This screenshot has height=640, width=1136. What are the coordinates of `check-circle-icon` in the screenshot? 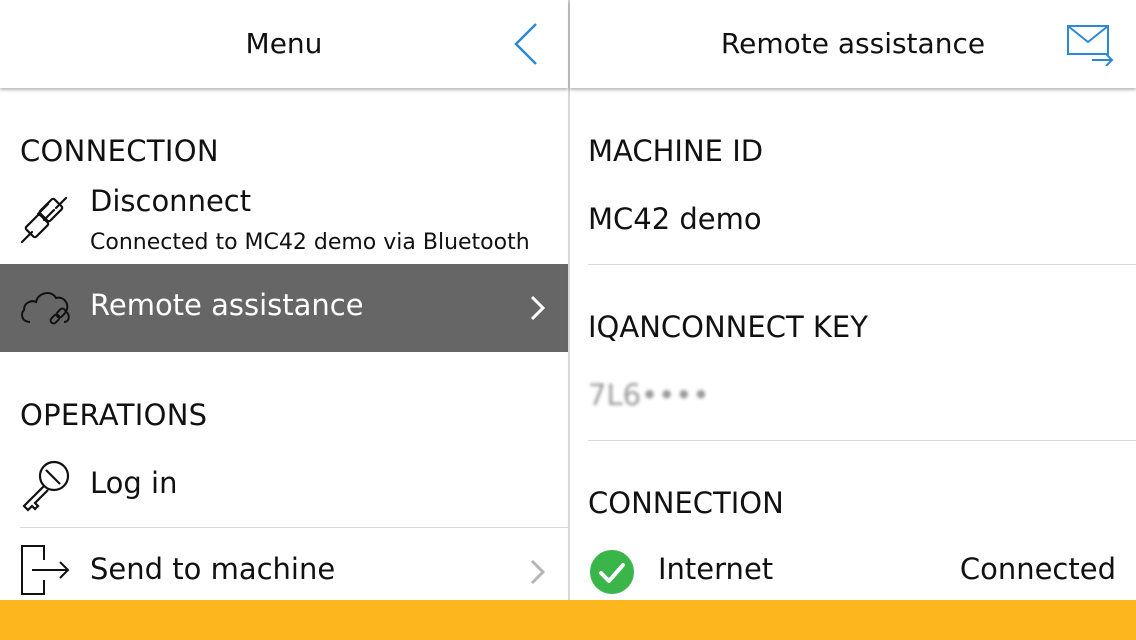 It's located at (612, 572).